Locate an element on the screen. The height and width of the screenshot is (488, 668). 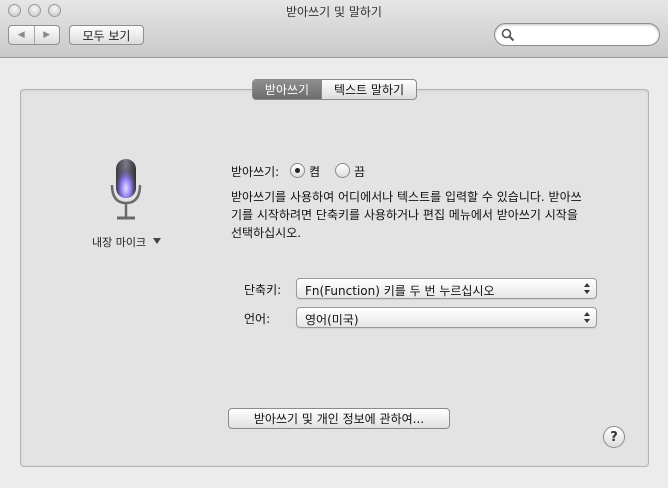
dictation-off-label: 끔 is located at coordinates (359, 171).